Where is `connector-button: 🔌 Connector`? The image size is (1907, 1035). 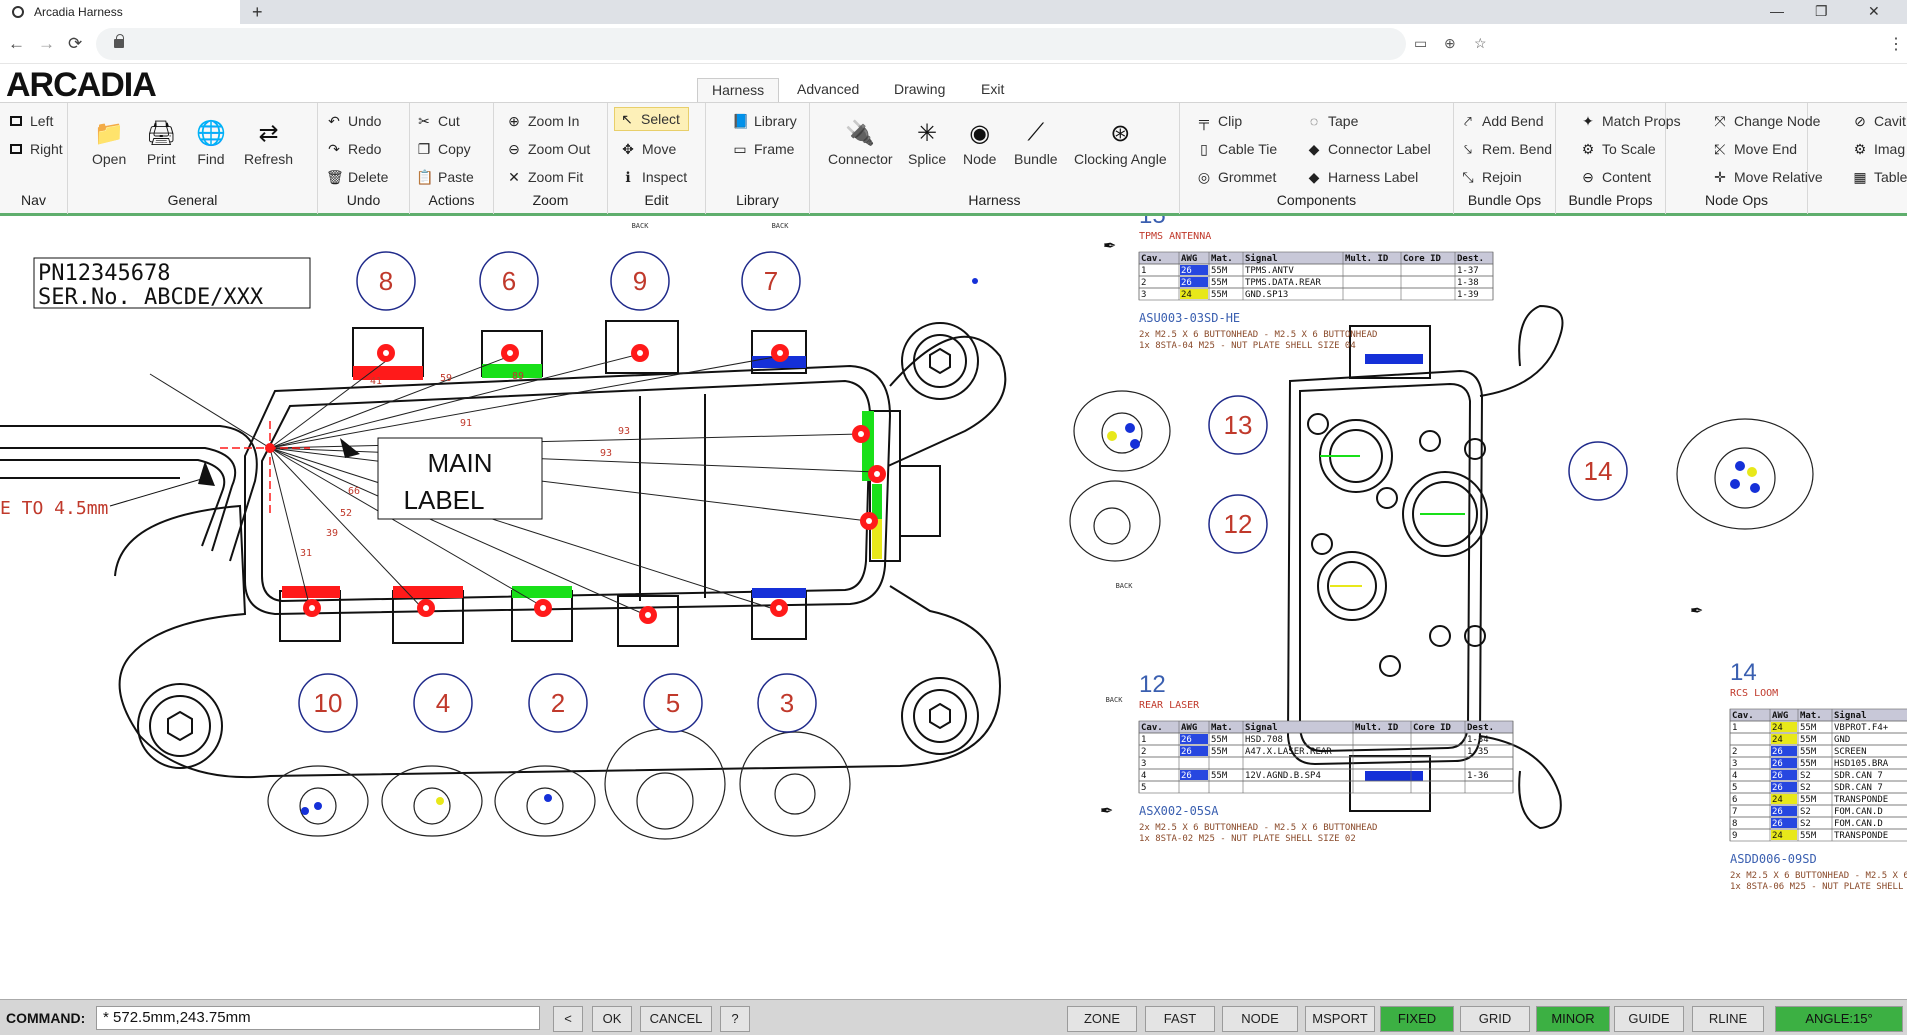 connector-button: 🔌 Connector is located at coordinates (860, 141).